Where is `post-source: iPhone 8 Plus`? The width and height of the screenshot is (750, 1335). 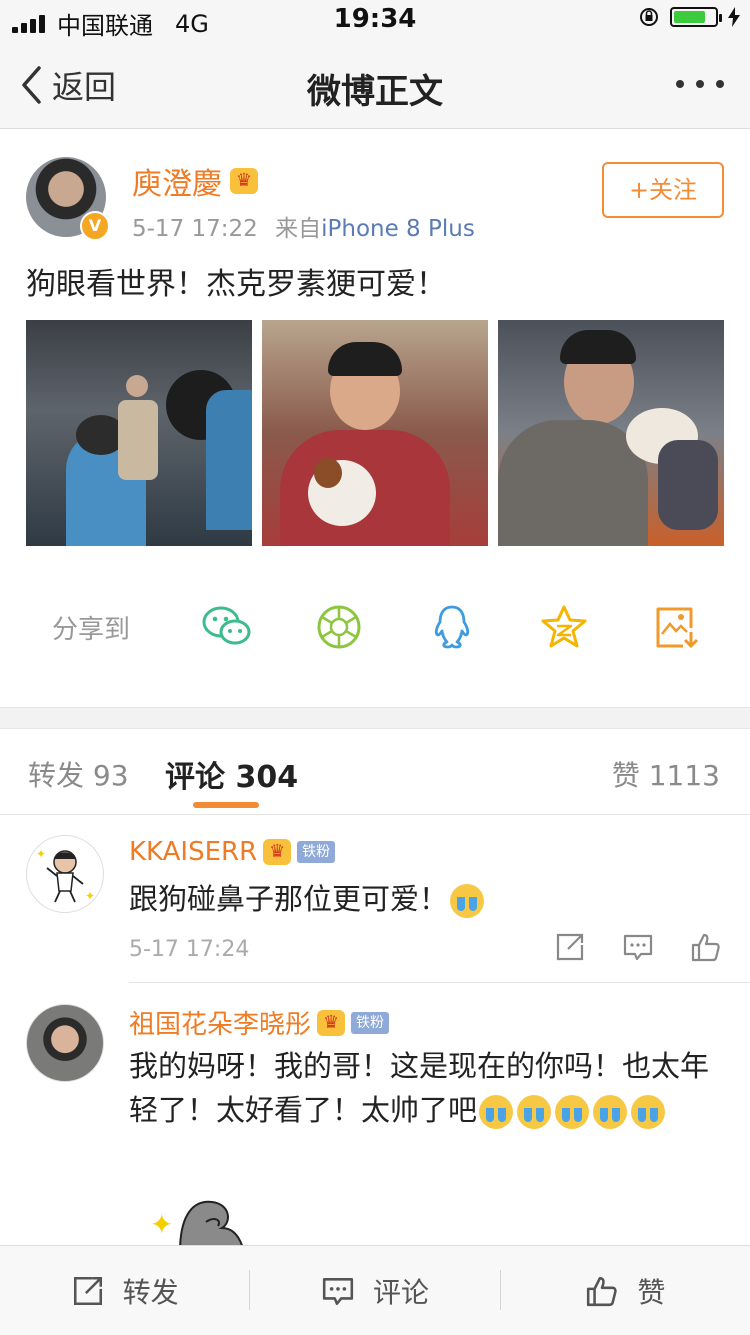 post-source: iPhone 8 Plus is located at coordinates (398, 229).